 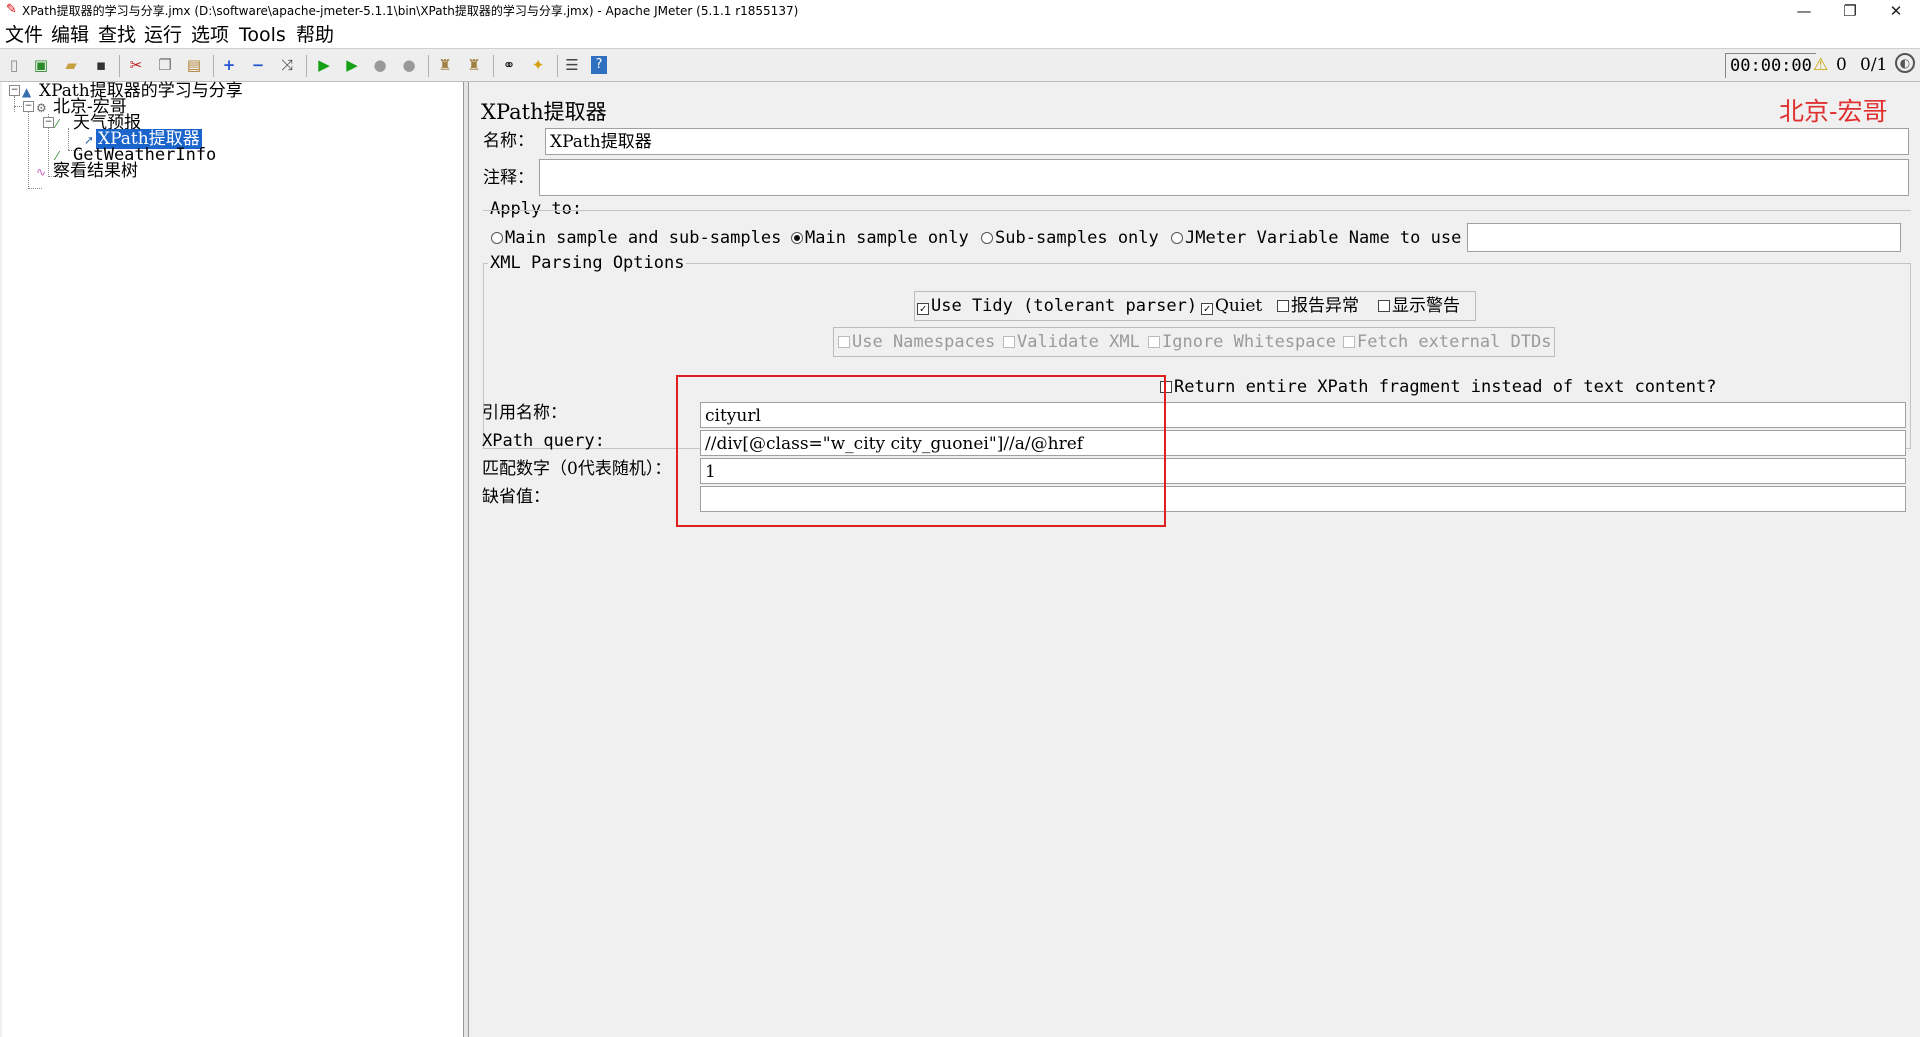 What do you see at coordinates (1239, 306) in the screenshot?
I see `option-label: Quiet` at bounding box center [1239, 306].